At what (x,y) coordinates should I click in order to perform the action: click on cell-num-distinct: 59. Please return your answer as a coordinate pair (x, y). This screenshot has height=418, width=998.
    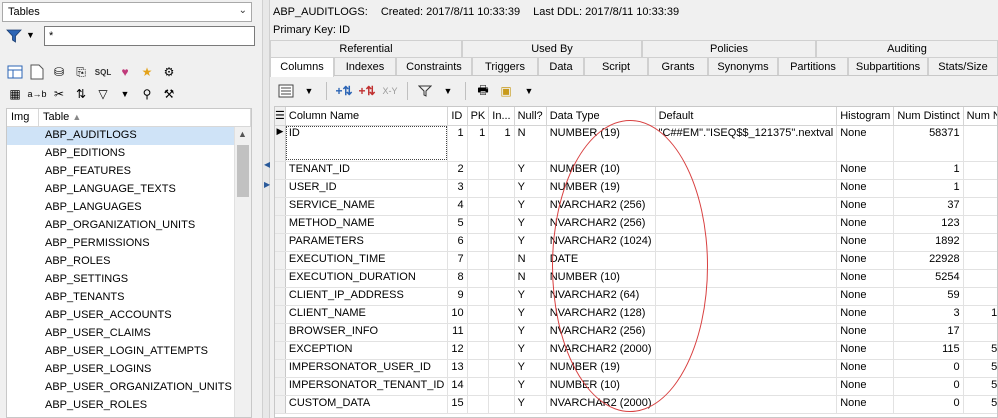
    Looking at the image, I should click on (928, 296).